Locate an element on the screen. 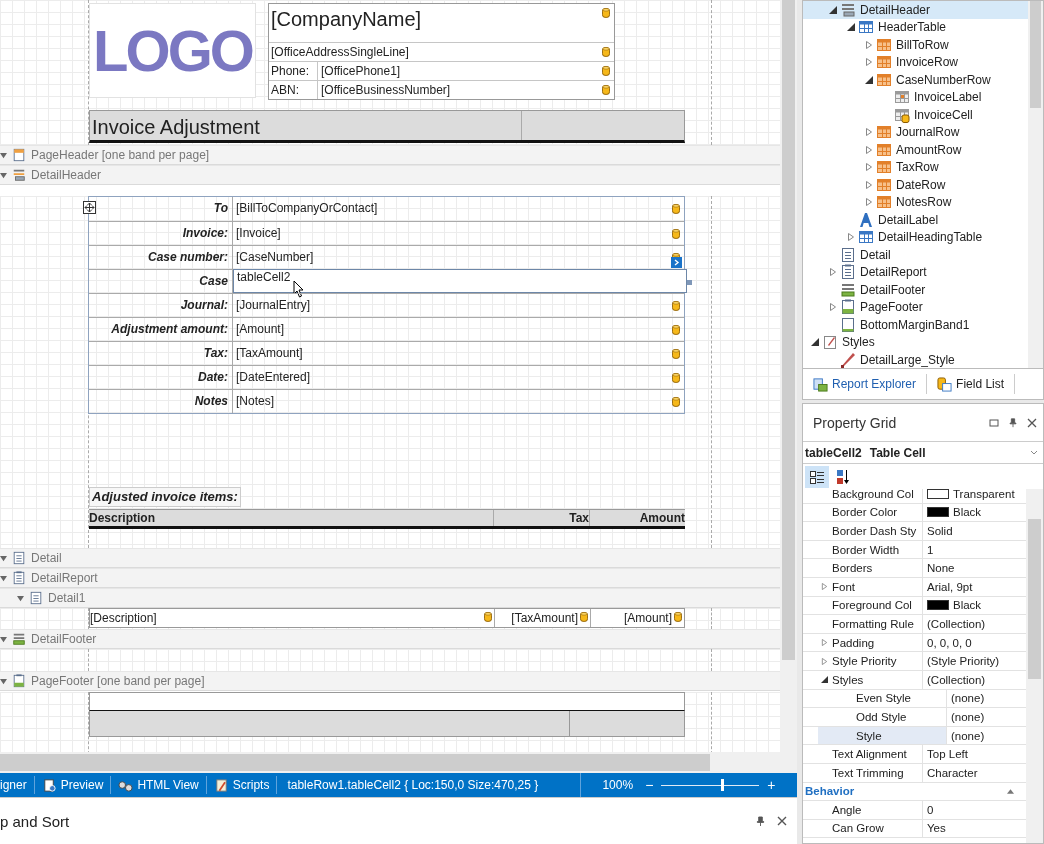  tree-item: JournalRow is located at coordinates (915, 132).